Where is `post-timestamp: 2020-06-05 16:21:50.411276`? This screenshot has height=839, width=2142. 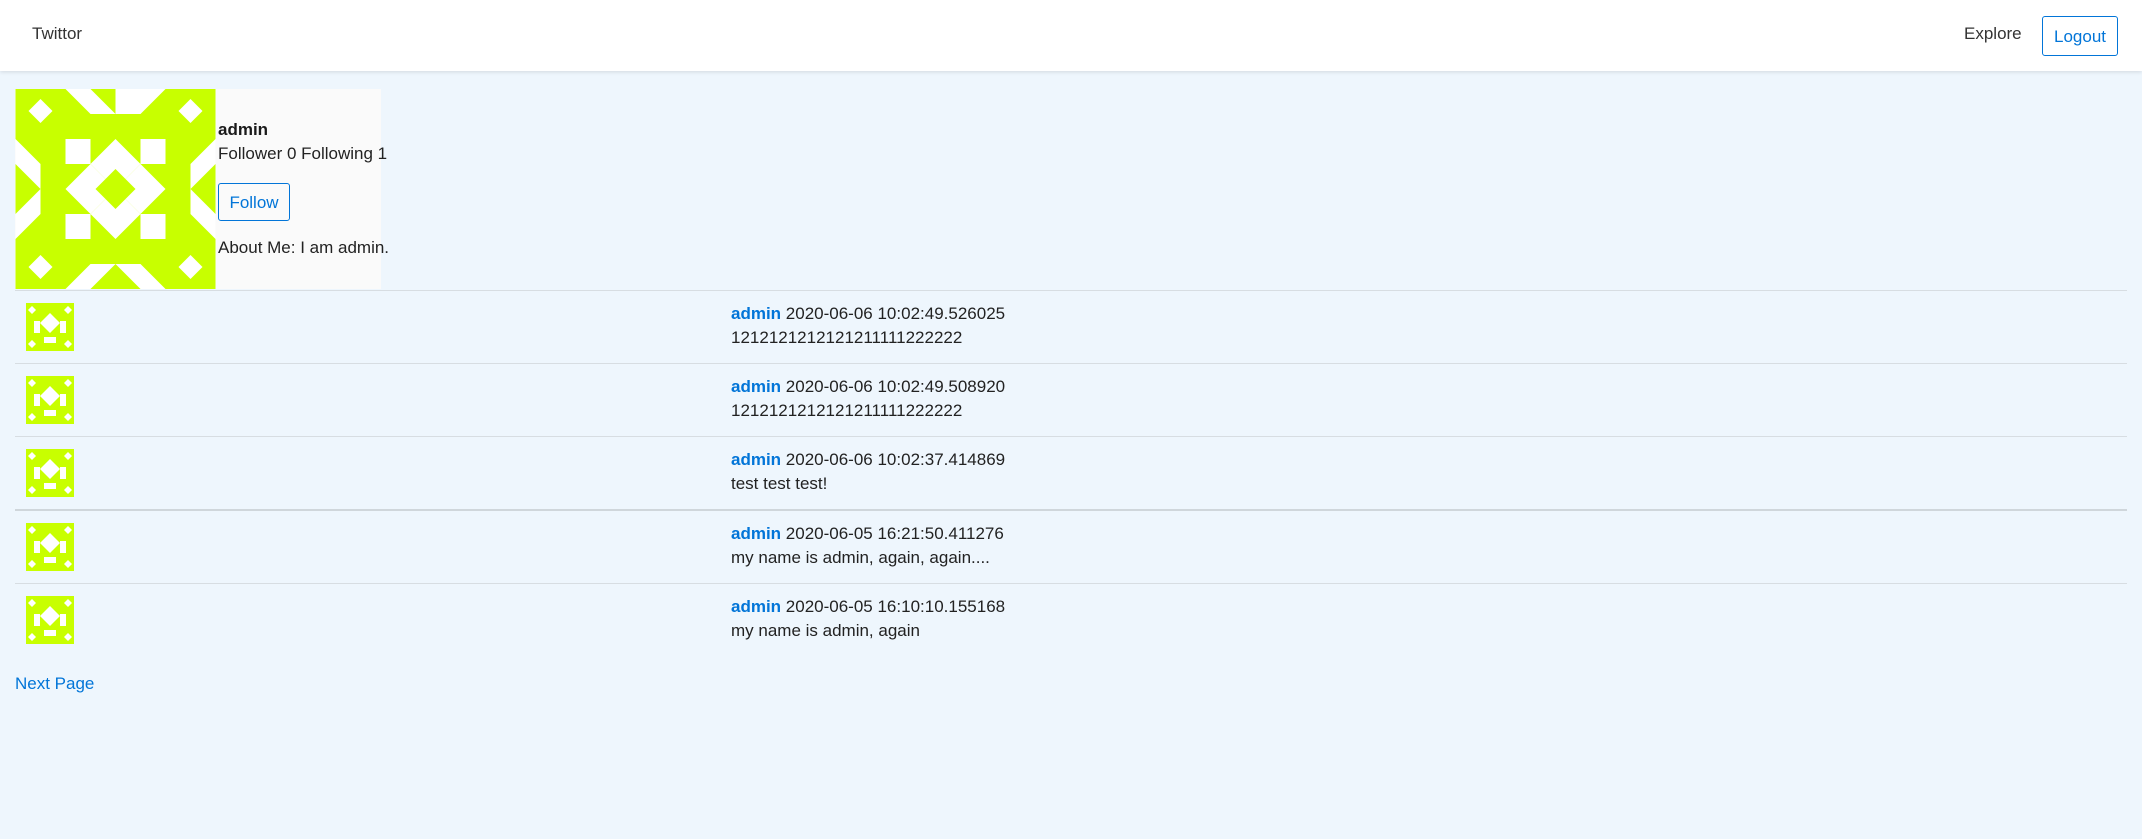 post-timestamp: 2020-06-05 16:21:50.411276 is located at coordinates (894, 533).